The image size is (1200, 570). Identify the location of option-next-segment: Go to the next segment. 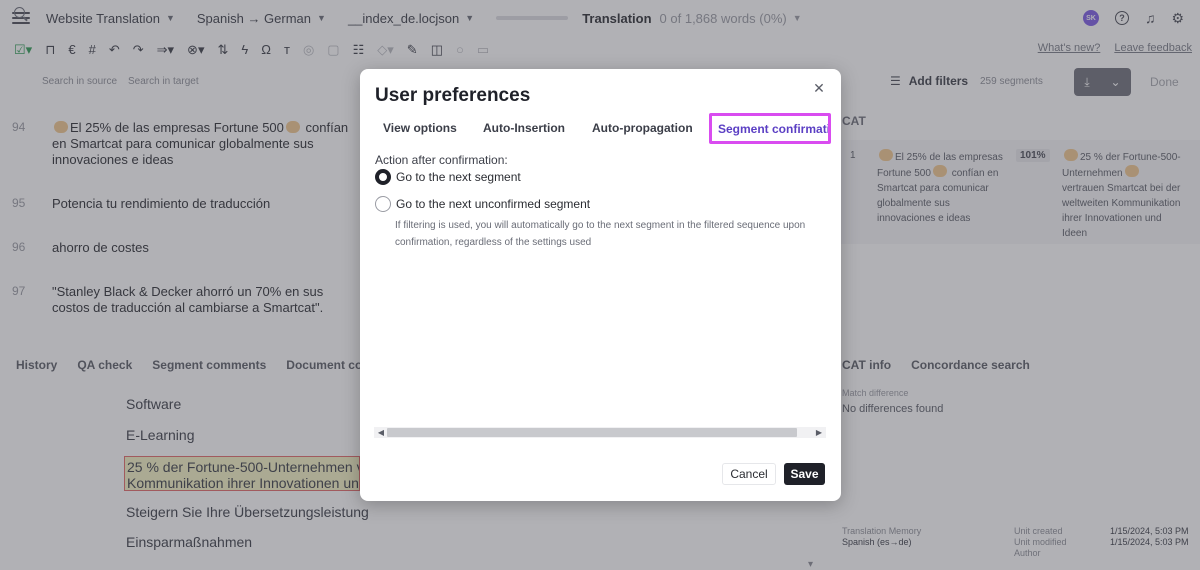
(448, 177).